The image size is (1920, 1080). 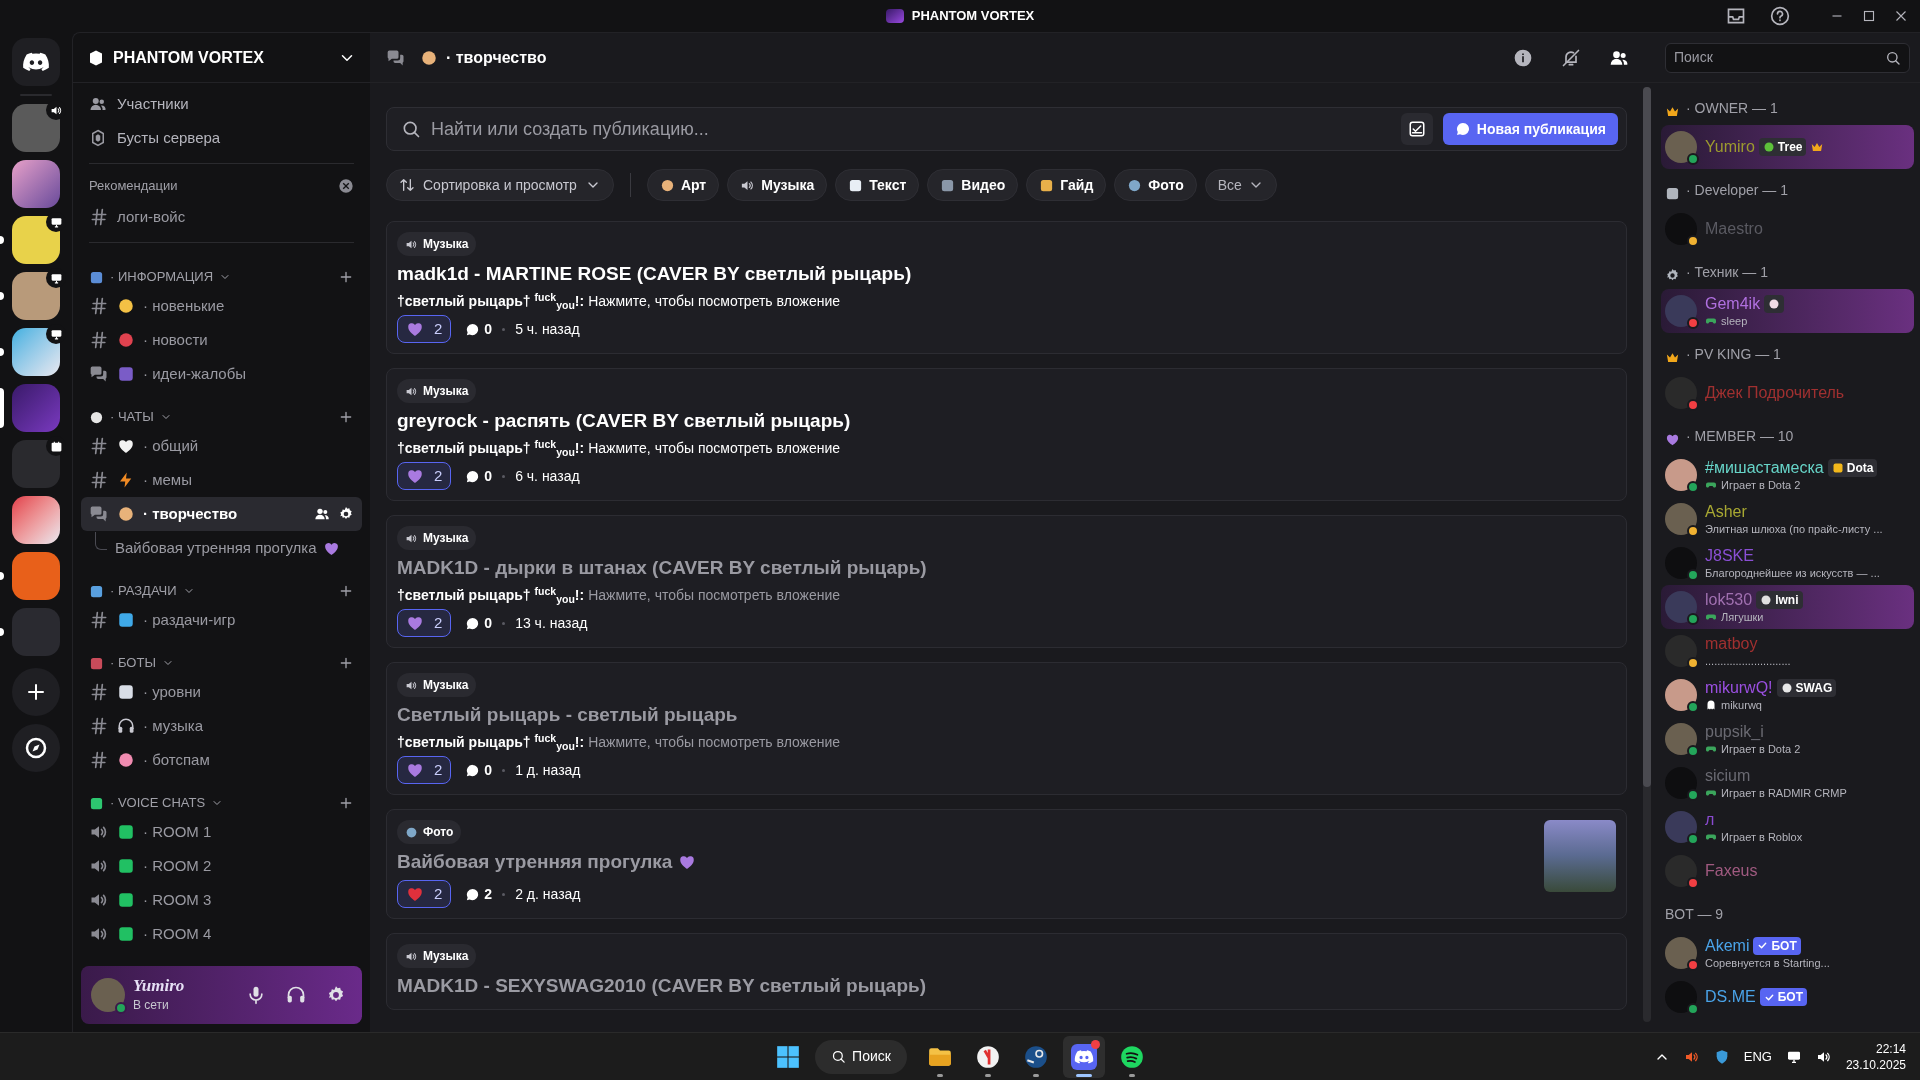 I want to click on member-item: л Играет в Roblox, so click(x=1787, y=827).